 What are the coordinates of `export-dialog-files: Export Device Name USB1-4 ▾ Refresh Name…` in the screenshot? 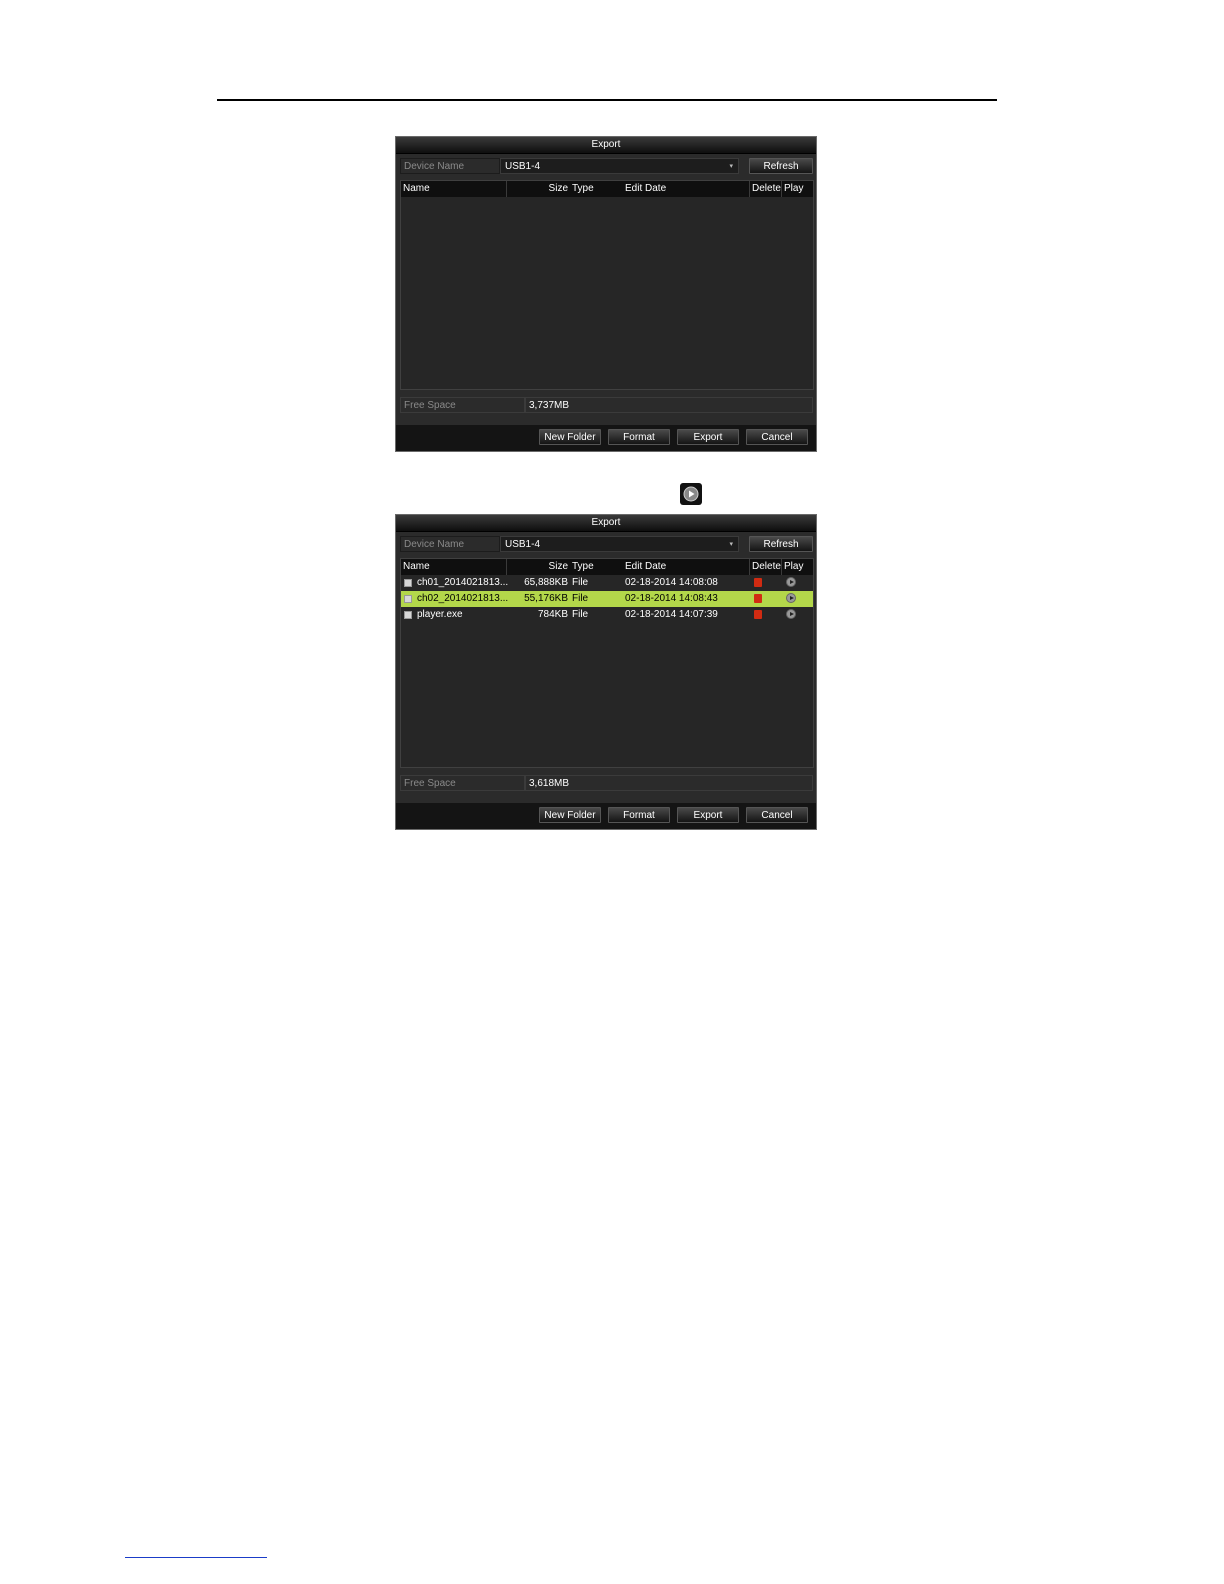 It's located at (606, 672).